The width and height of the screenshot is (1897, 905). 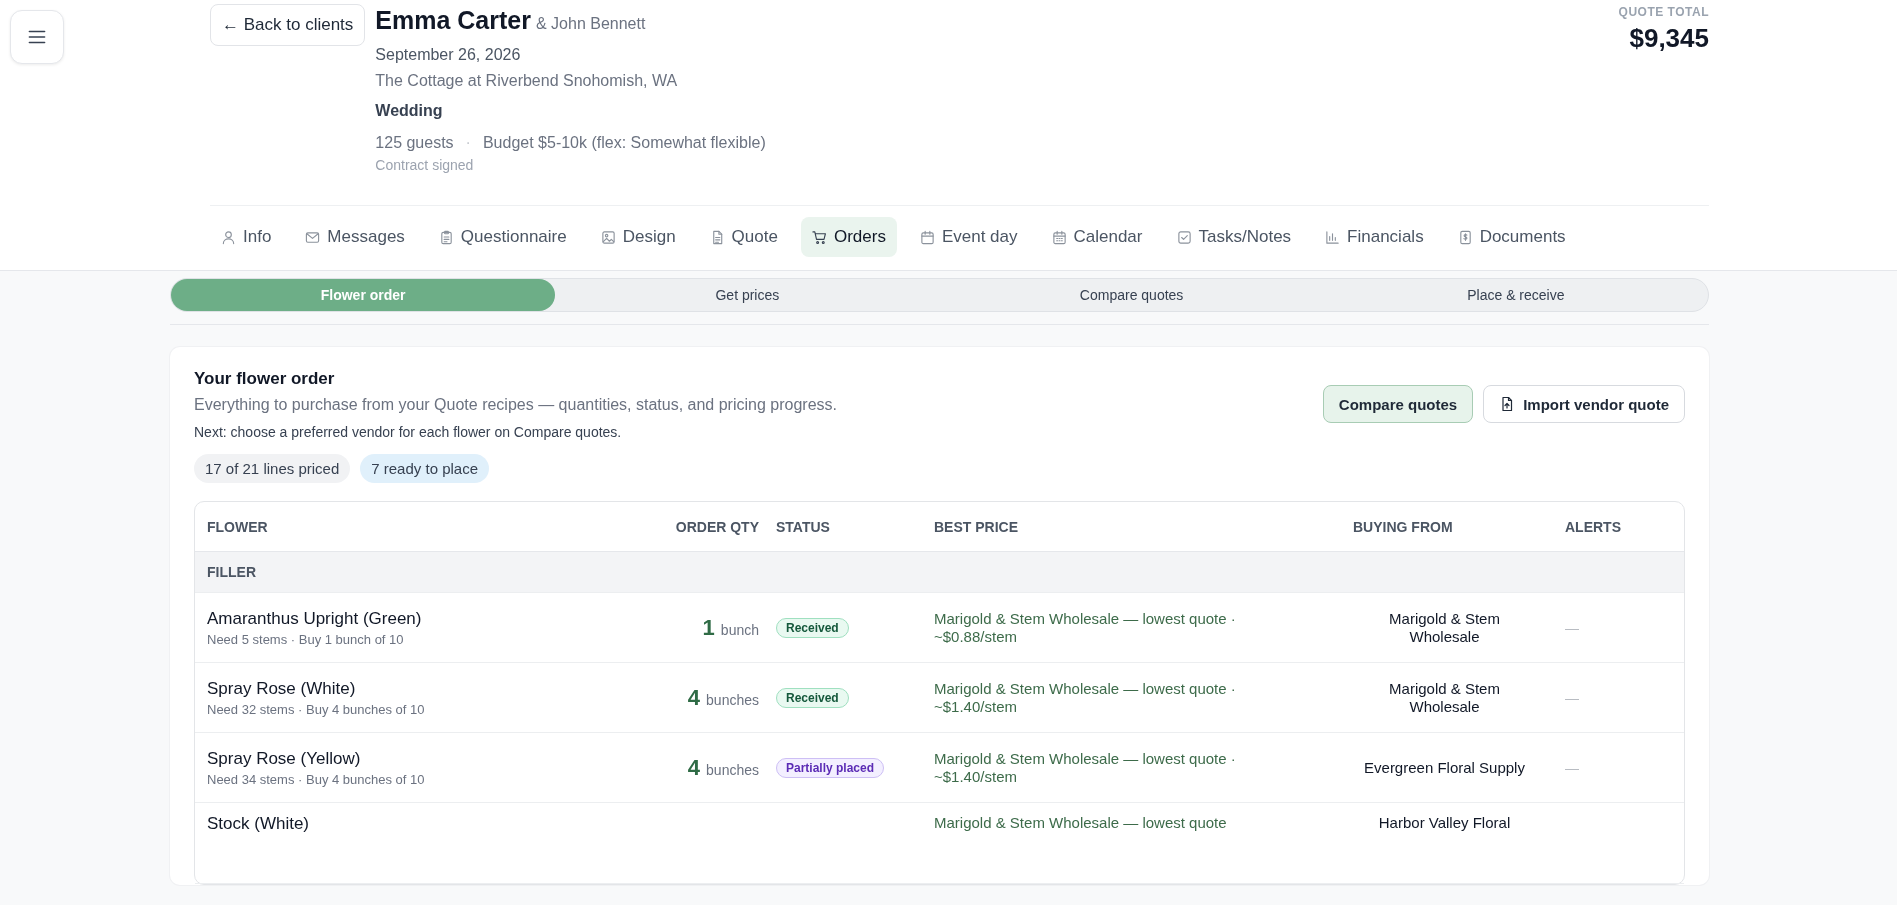 What do you see at coordinates (1511, 237) in the screenshot?
I see `tab: Documents` at bounding box center [1511, 237].